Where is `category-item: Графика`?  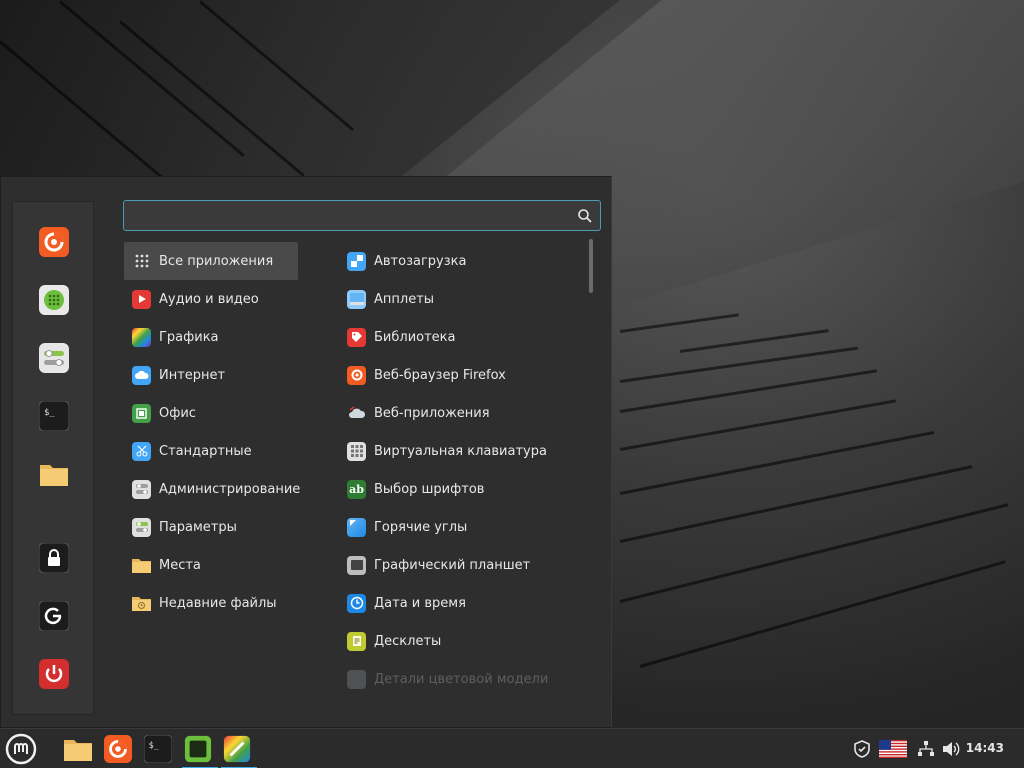
category-item: Графика is located at coordinates (211, 337).